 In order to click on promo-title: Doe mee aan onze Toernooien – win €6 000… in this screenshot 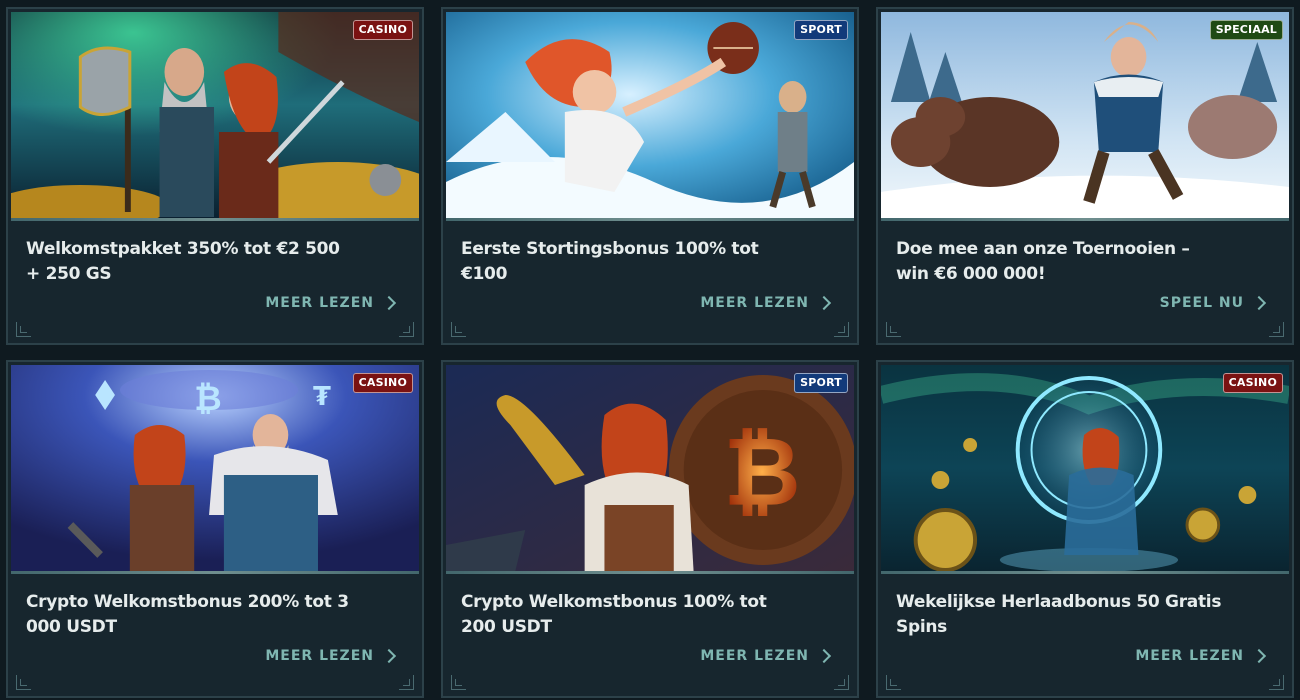, I will do `click(1043, 261)`.